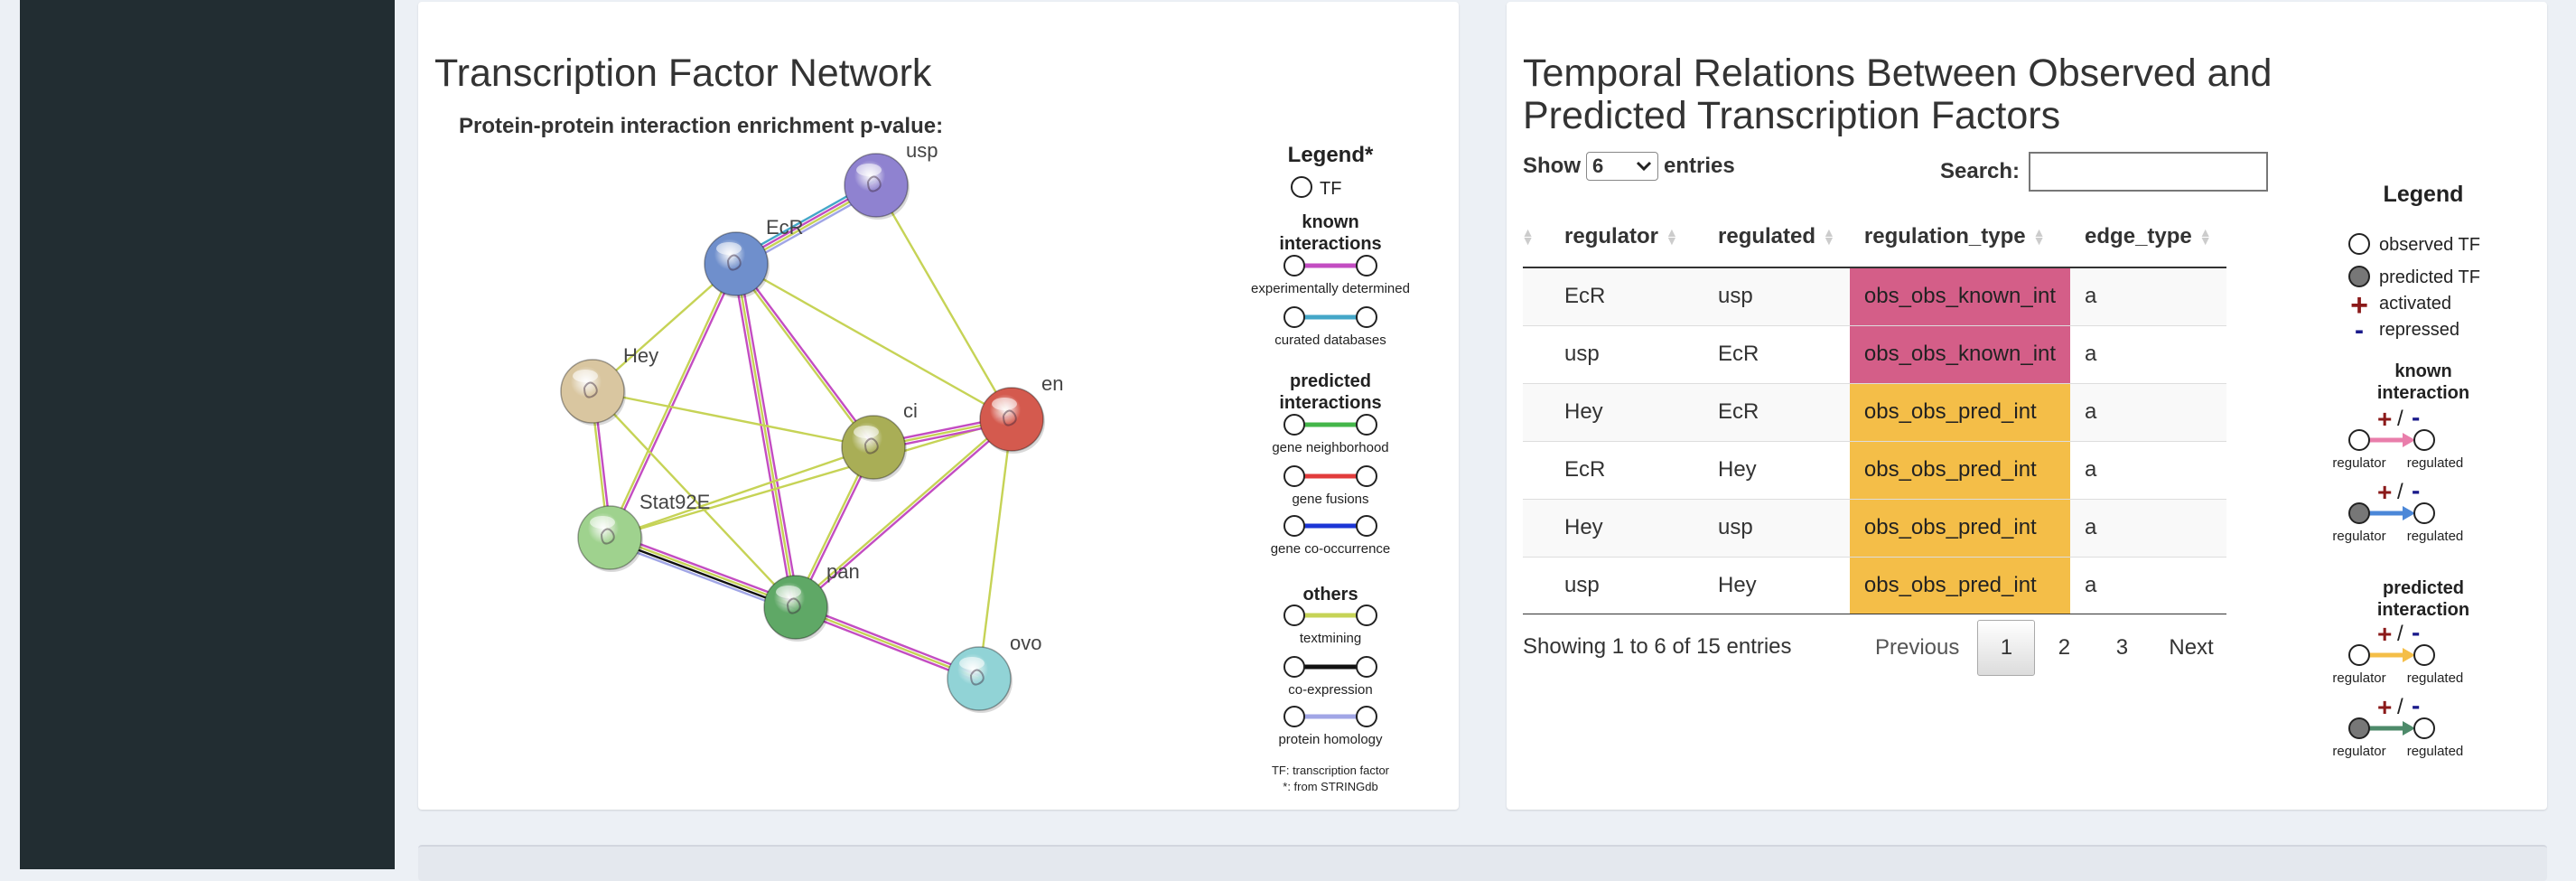  Describe the element at coordinates (609, 385) in the screenshot. I see `network-node-Hey: Hey` at that location.